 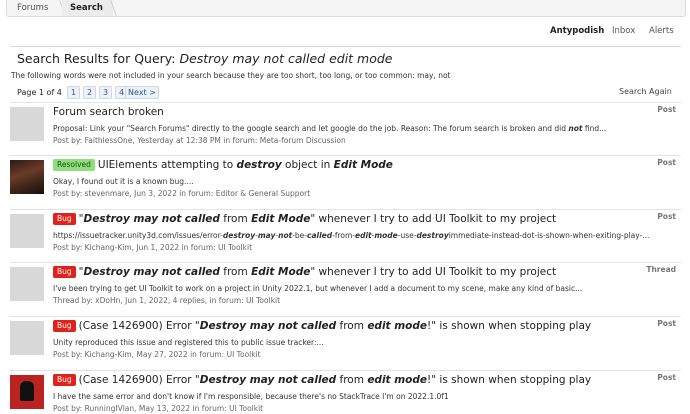 What do you see at coordinates (142, 92) in the screenshot?
I see `next-page-link: Next >` at bounding box center [142, 92].